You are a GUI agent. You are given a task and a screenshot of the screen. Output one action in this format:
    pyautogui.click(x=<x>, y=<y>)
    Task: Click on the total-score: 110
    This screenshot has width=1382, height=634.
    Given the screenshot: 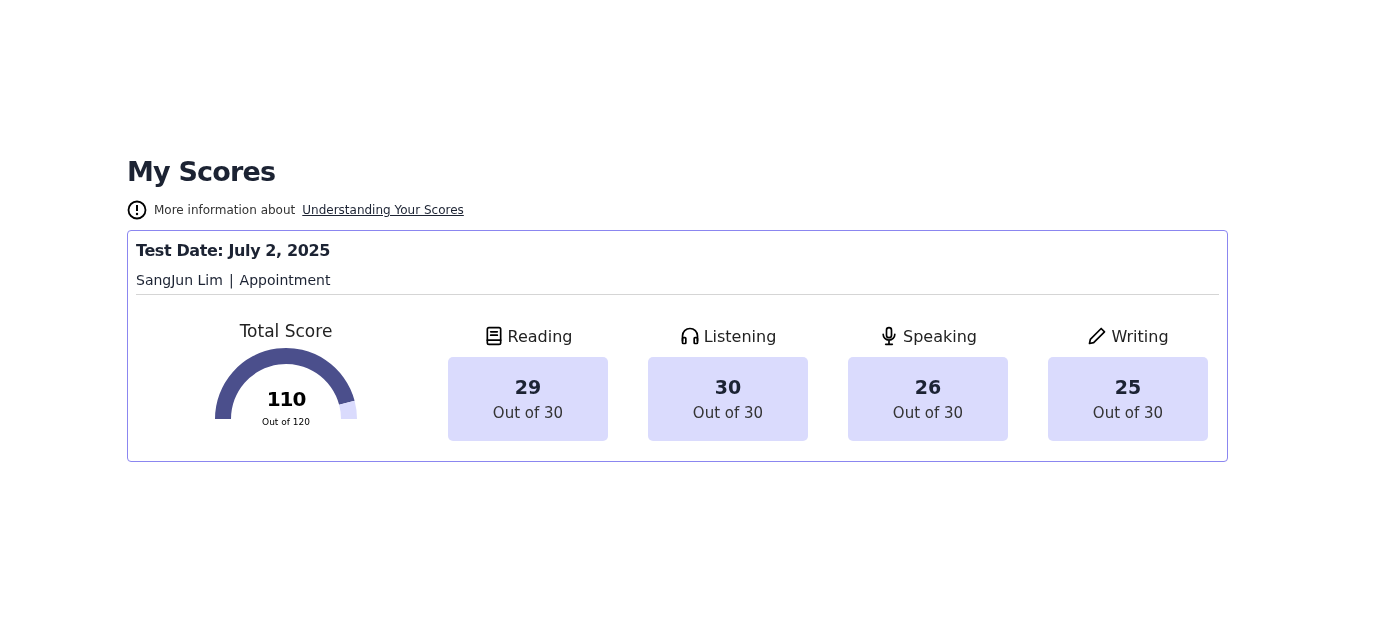 What is the action you would take?
    pyautogui.click(x=286, y=399)
    